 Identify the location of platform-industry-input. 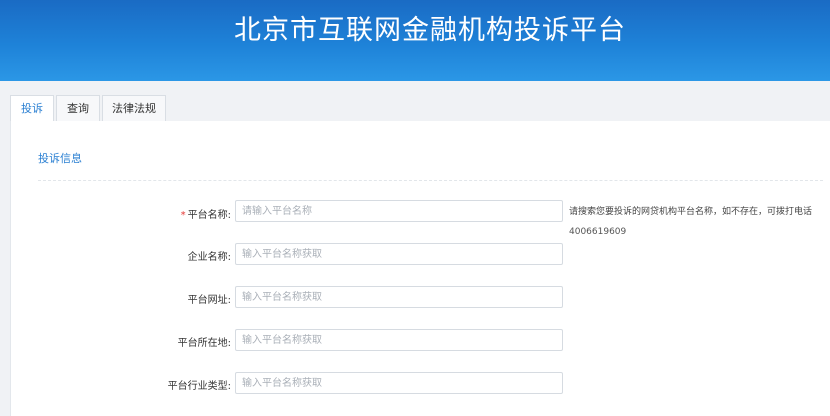
(399, 383).